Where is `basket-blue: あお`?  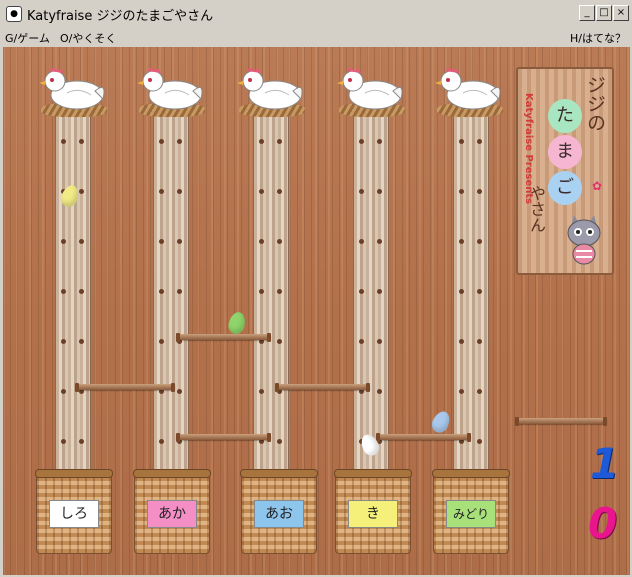
basket-blue: あお is located at coordinates (279, 511).